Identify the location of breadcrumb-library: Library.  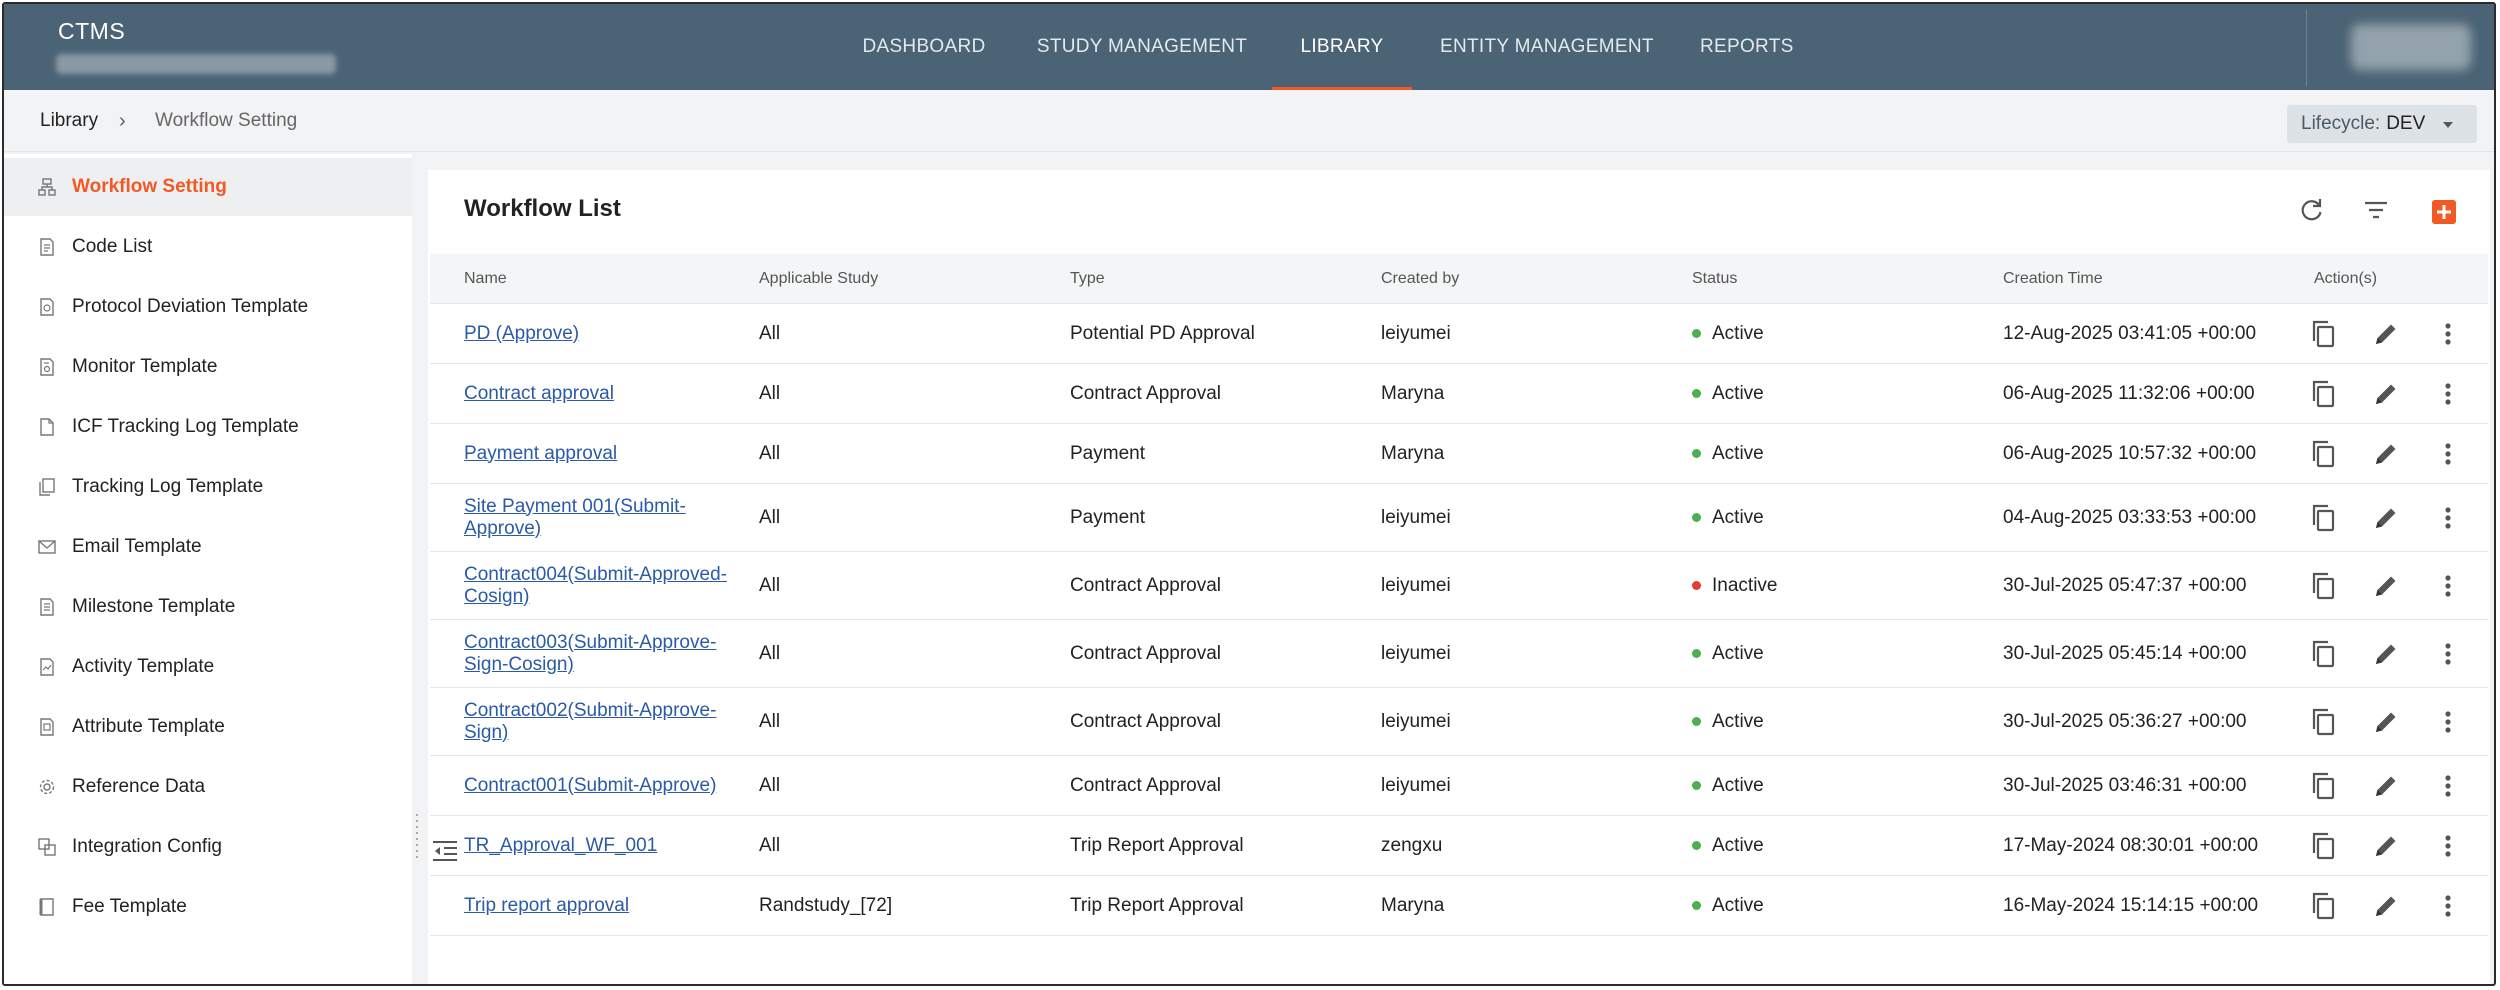
(69, 121).